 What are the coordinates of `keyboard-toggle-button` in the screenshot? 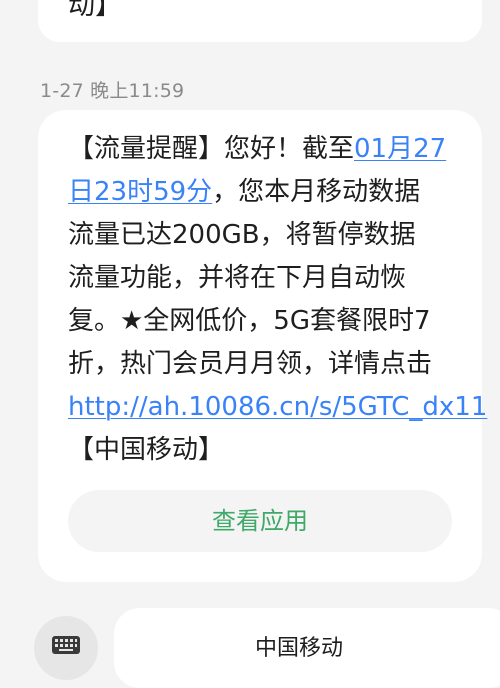 It's located at (66, 648).